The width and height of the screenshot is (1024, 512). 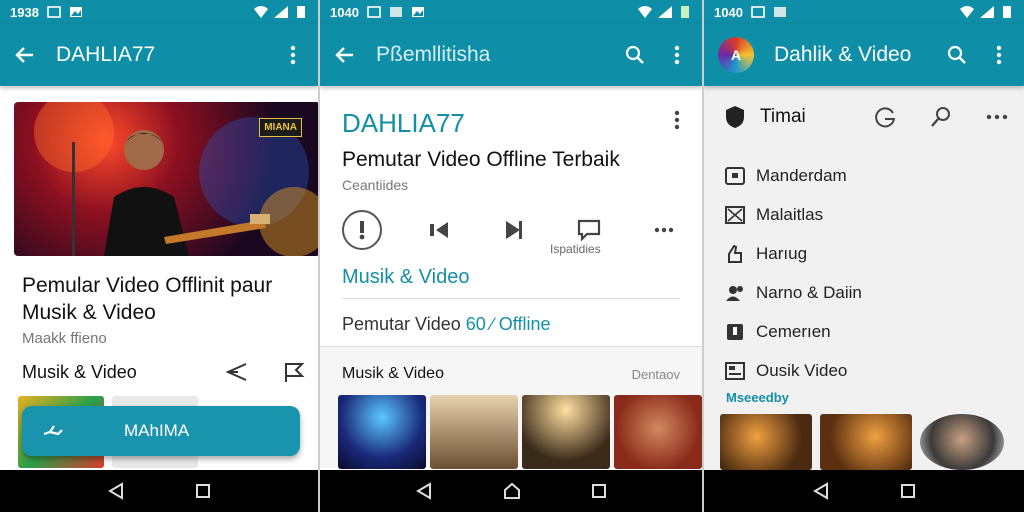 I want to click on drawer-header: Timai, so click(x=867, y=117).